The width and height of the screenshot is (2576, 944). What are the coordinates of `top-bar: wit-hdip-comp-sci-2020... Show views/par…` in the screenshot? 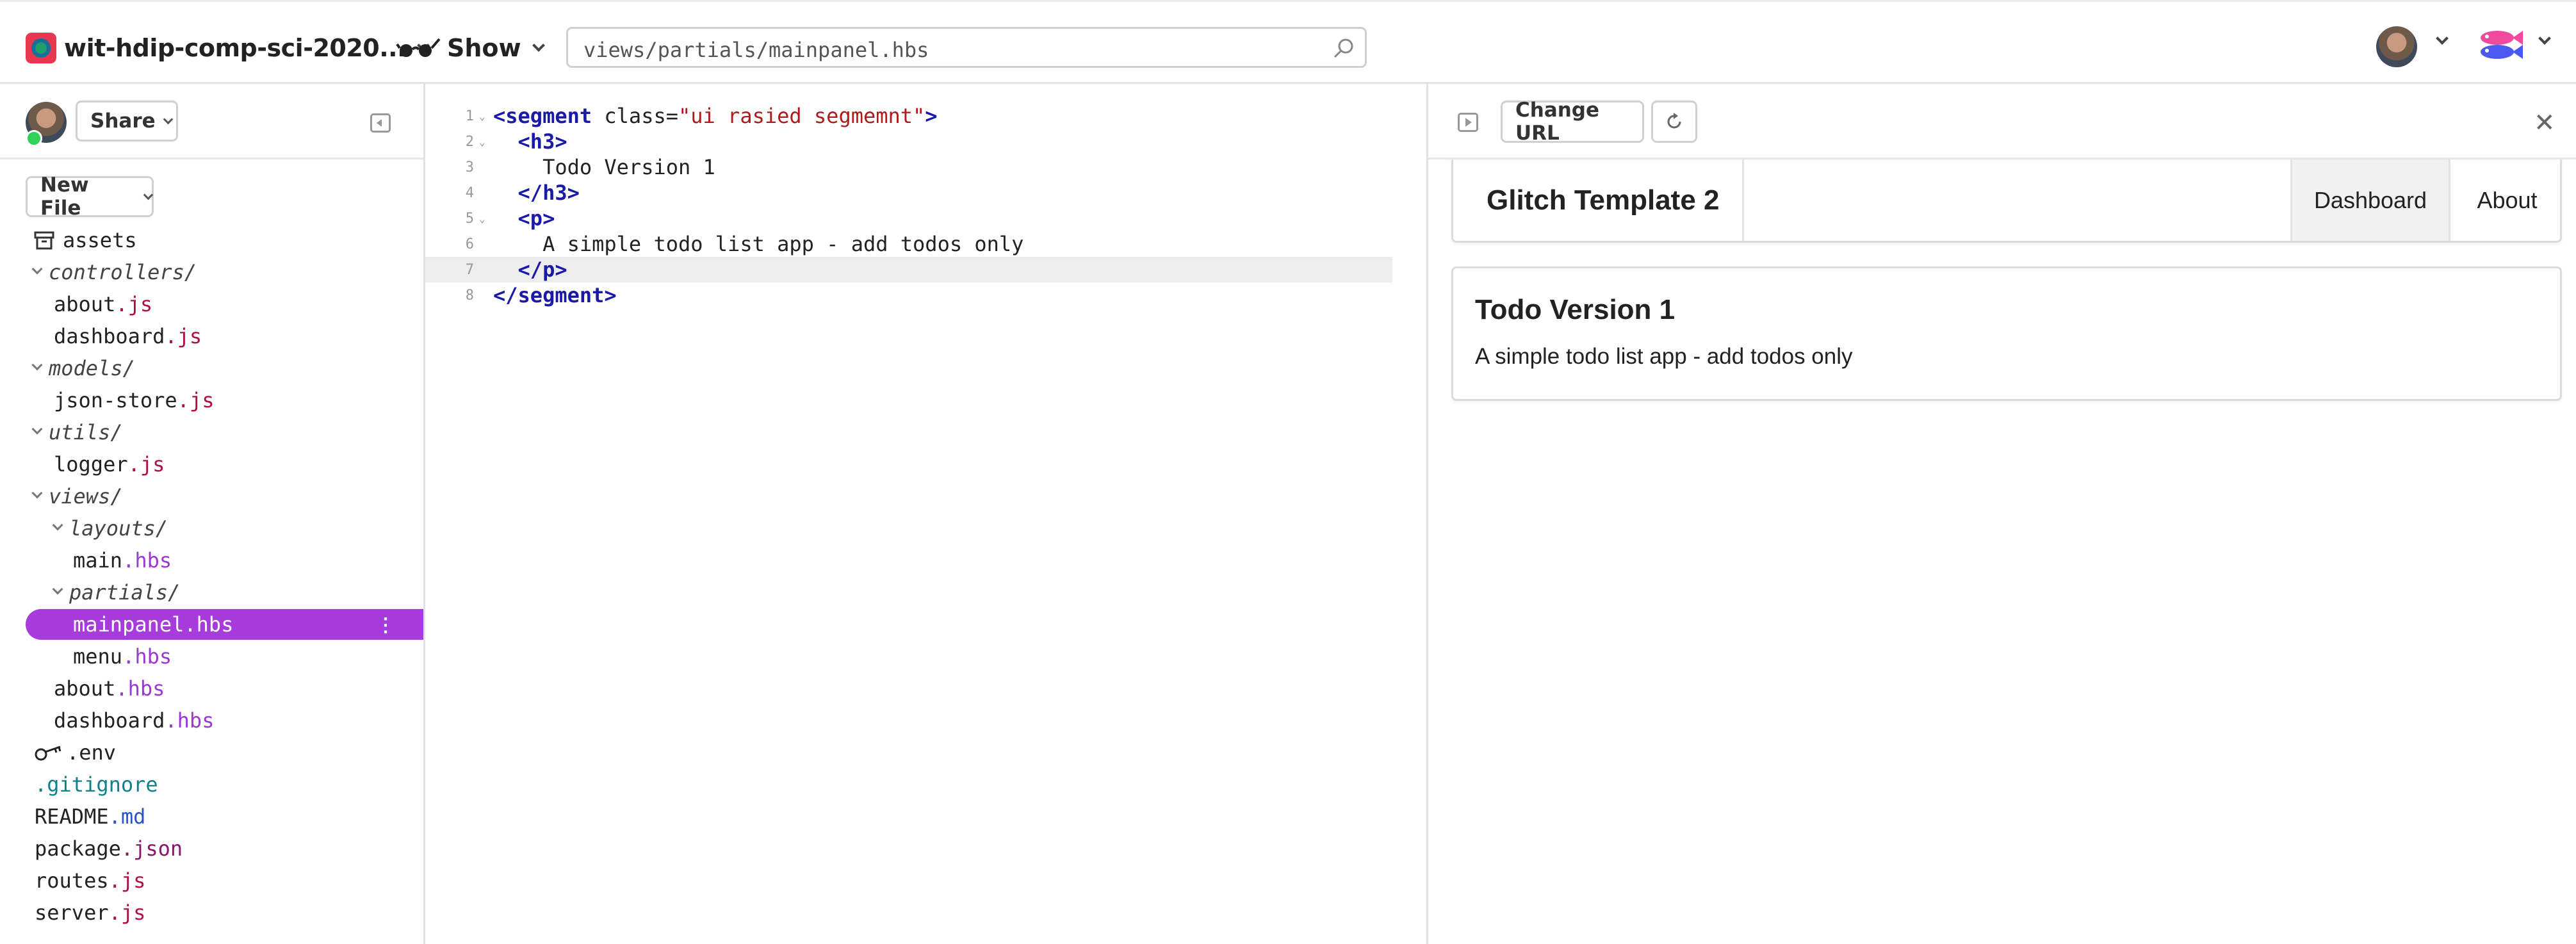 It's located at (1288, 42).